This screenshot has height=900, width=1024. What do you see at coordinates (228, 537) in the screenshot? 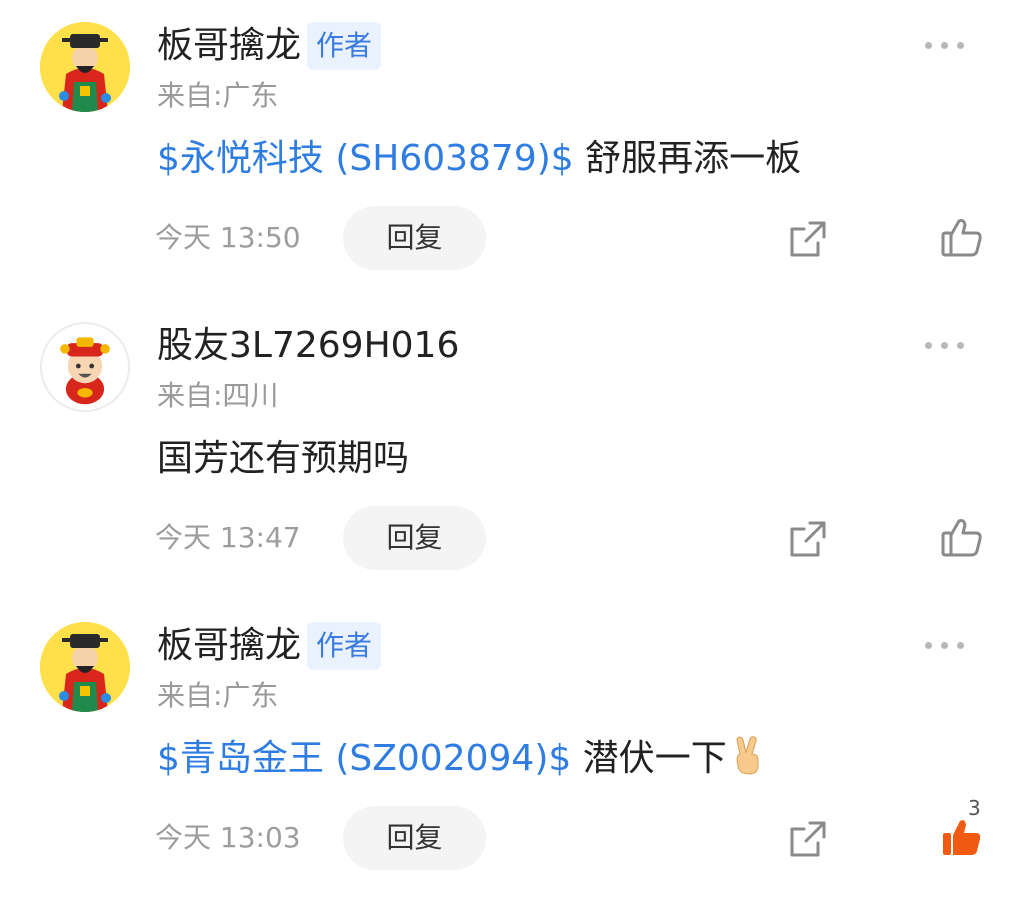
I see `timestamp: 今天 13:47` at bounding box center [228, 537].